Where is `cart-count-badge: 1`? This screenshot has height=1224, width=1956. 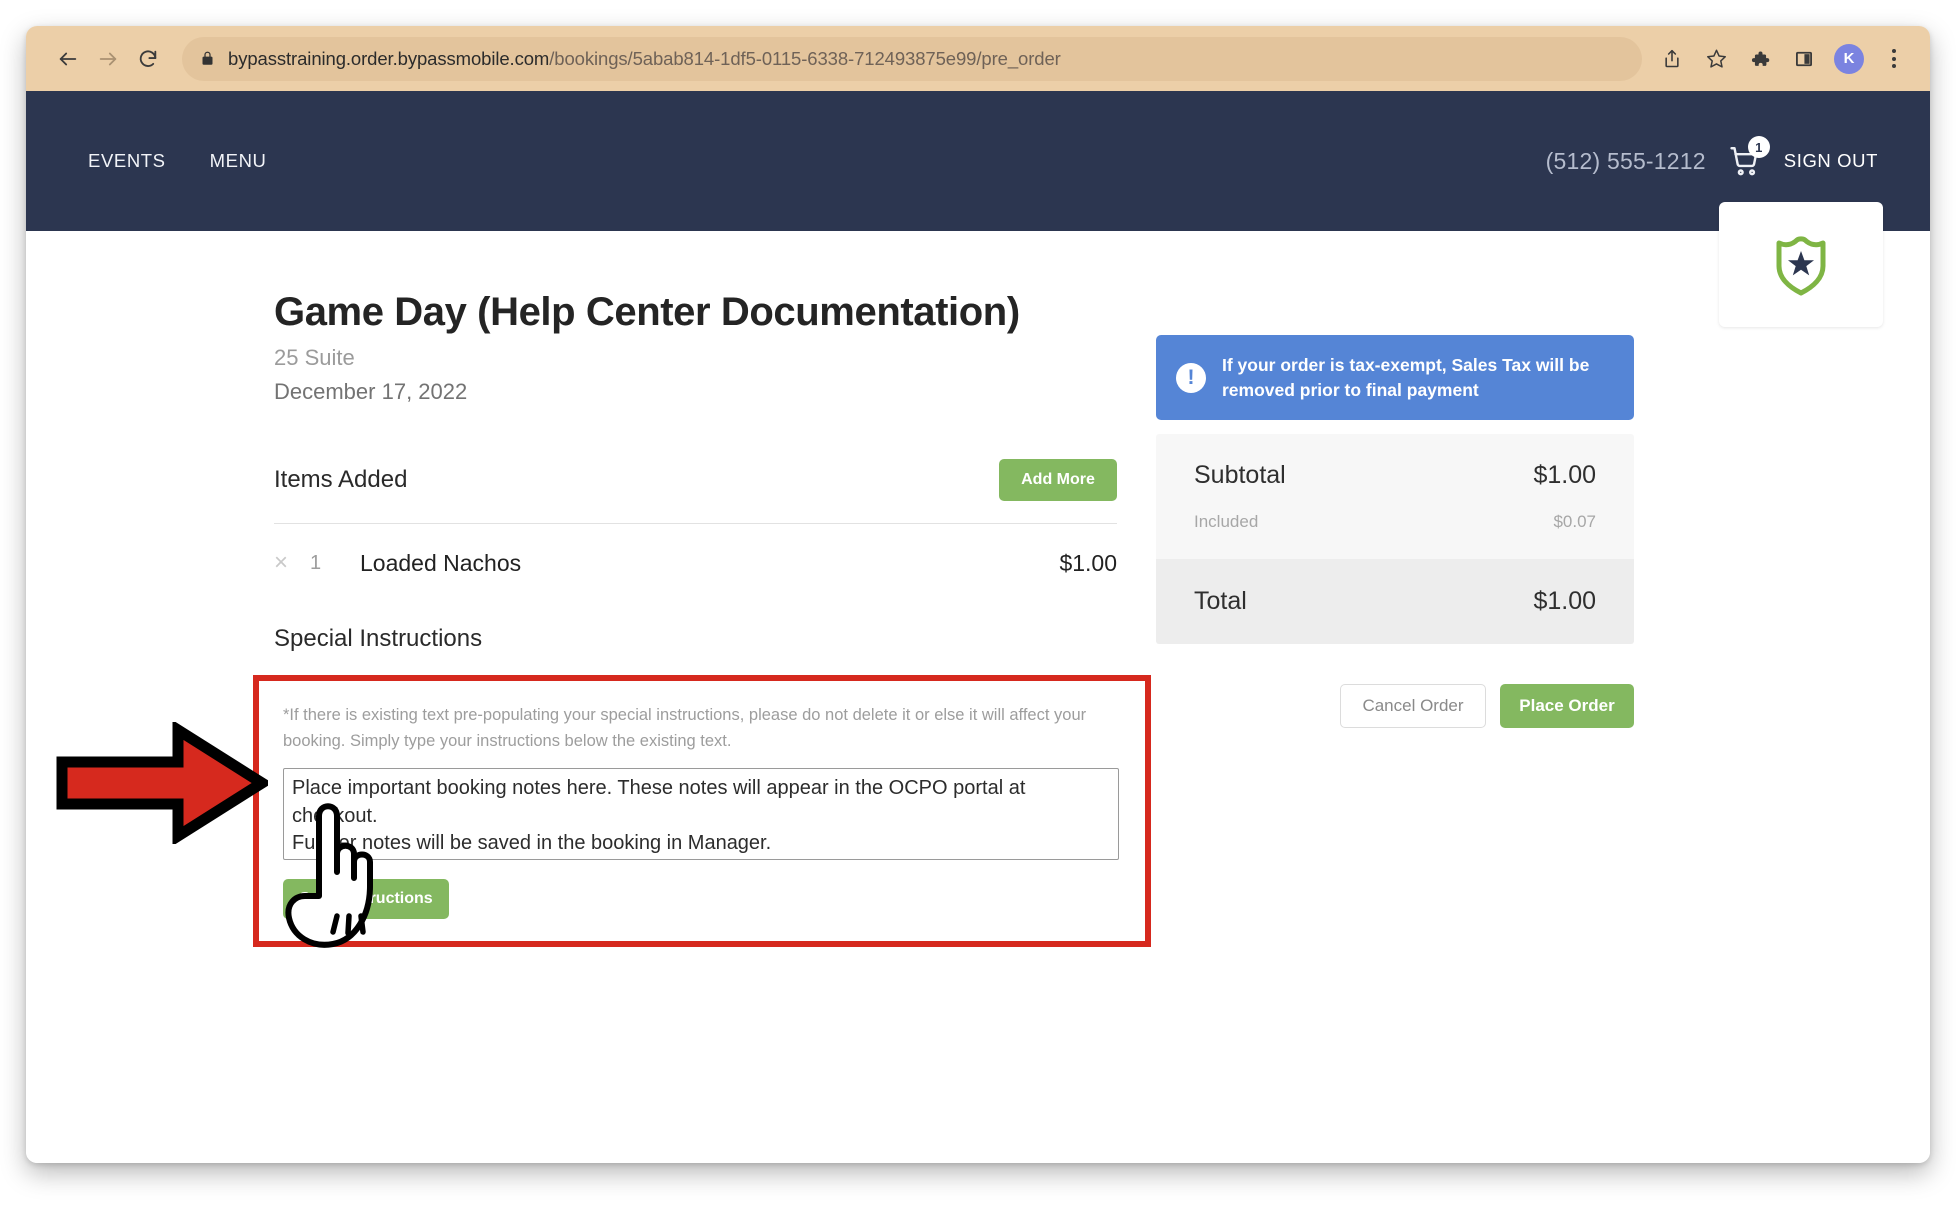 cart-count-badge: 1 is located at coordinates (1758, 147).